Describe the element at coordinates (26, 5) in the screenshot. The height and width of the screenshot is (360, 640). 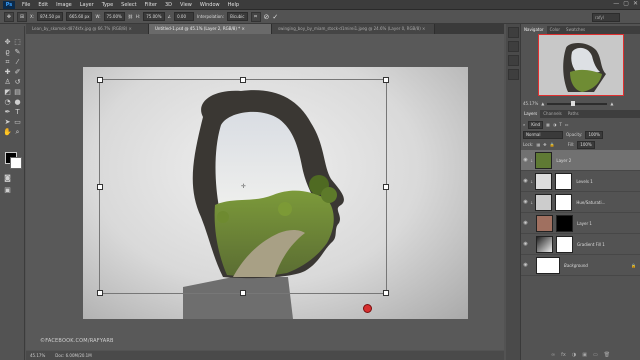
I see `menu-file: File` at that location.